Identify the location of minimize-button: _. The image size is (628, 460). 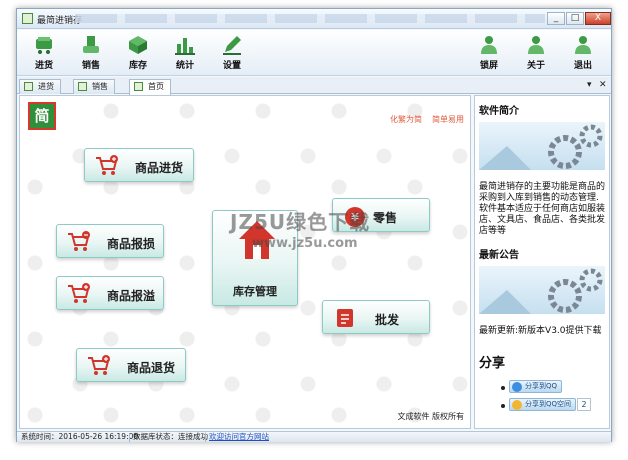
(556, 18).